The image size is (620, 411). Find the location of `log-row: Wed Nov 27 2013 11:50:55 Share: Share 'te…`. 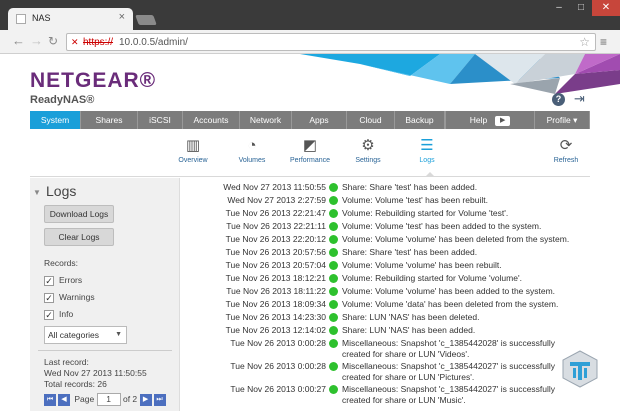

log-row: Wed Nov 27 2013 11:50:55 Share: Share 'te… is located at coordinates (350, 187).